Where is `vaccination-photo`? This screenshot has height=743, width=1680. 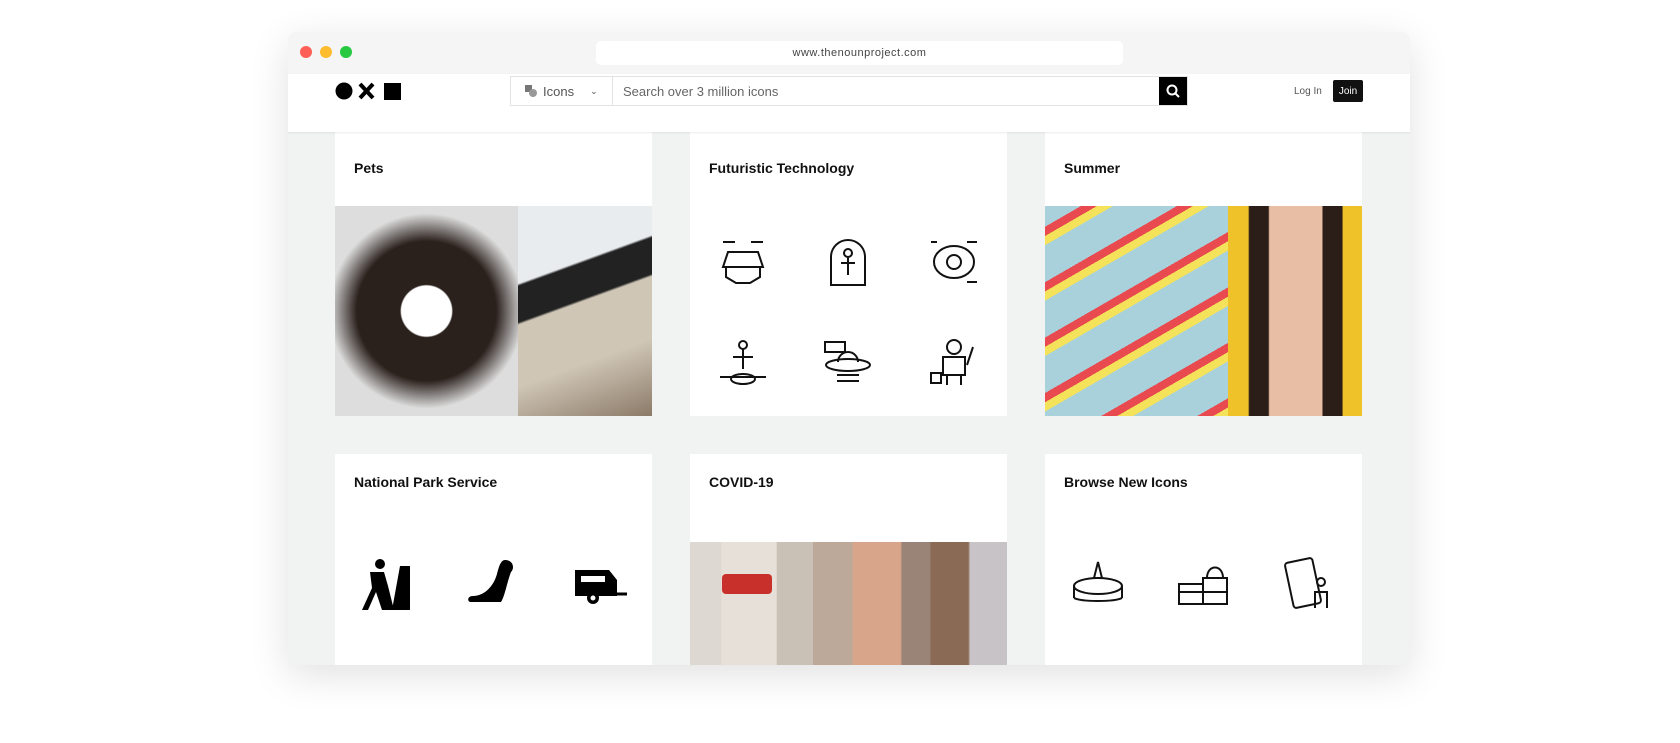 vaccination-photo is located at coordinates (910, 603).